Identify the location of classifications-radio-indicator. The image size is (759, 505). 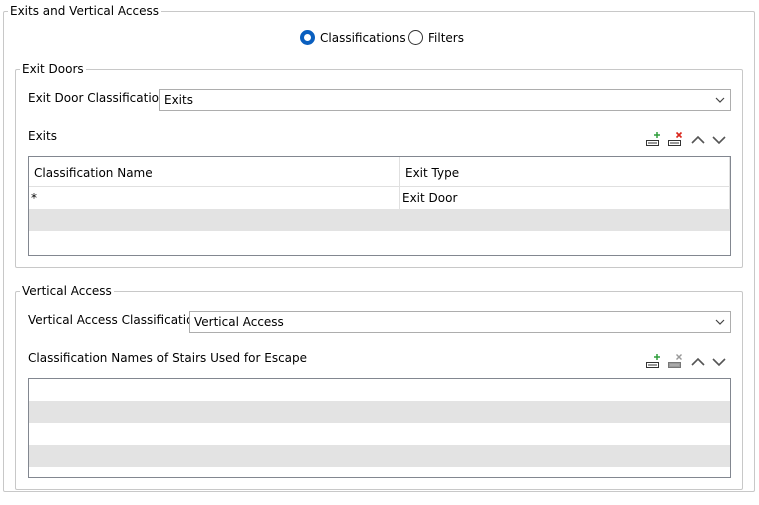
(307, 37).